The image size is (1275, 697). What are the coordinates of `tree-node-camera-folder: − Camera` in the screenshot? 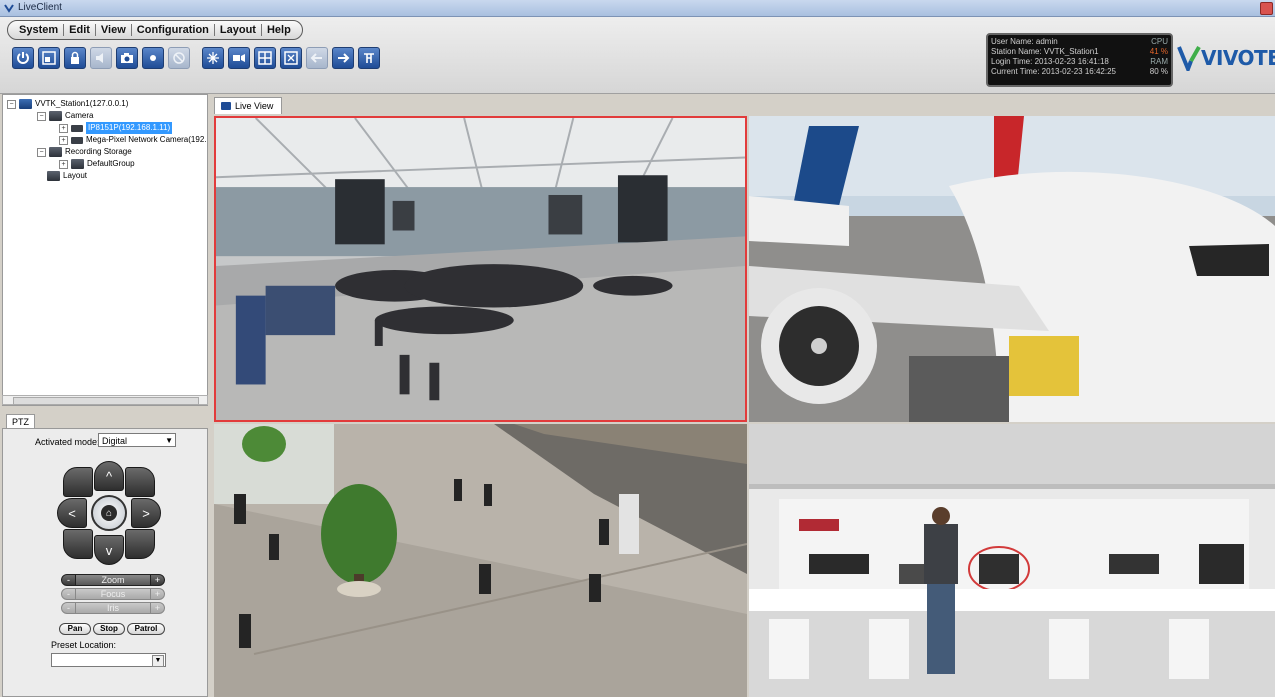 It's located at (65, 116).